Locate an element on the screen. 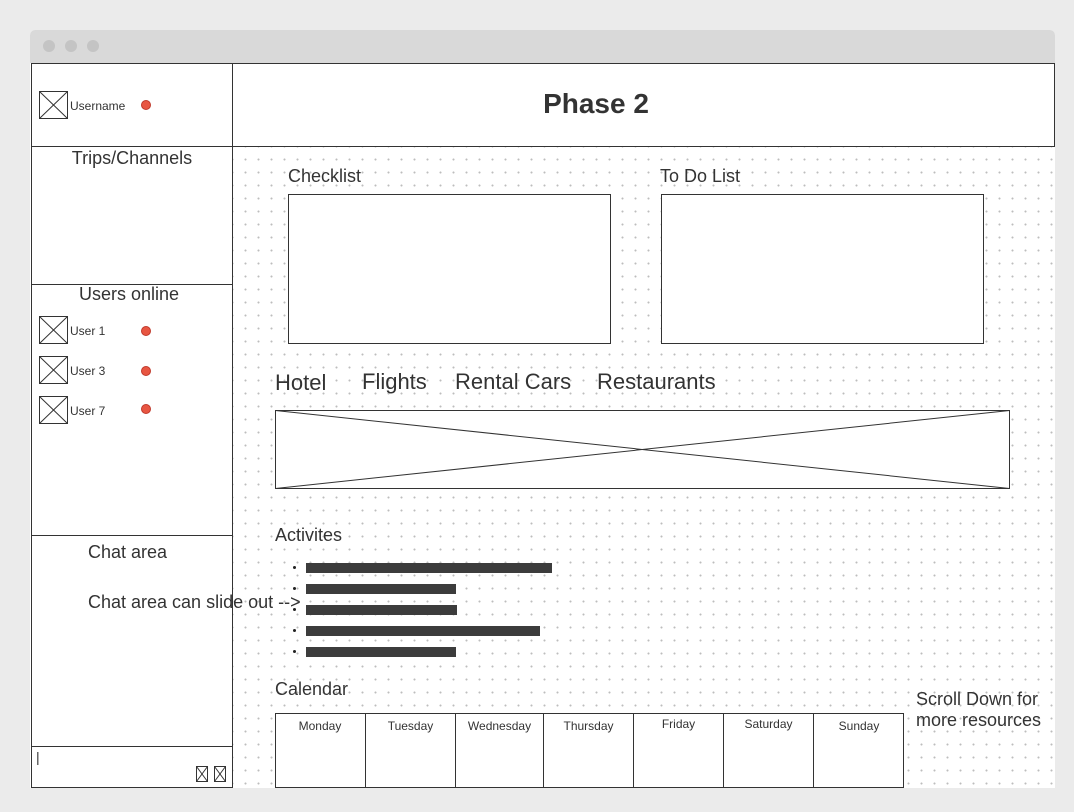 The width and height of the screenshot is (1074, 812). chat-input: | is located at coordinates (38, 757).